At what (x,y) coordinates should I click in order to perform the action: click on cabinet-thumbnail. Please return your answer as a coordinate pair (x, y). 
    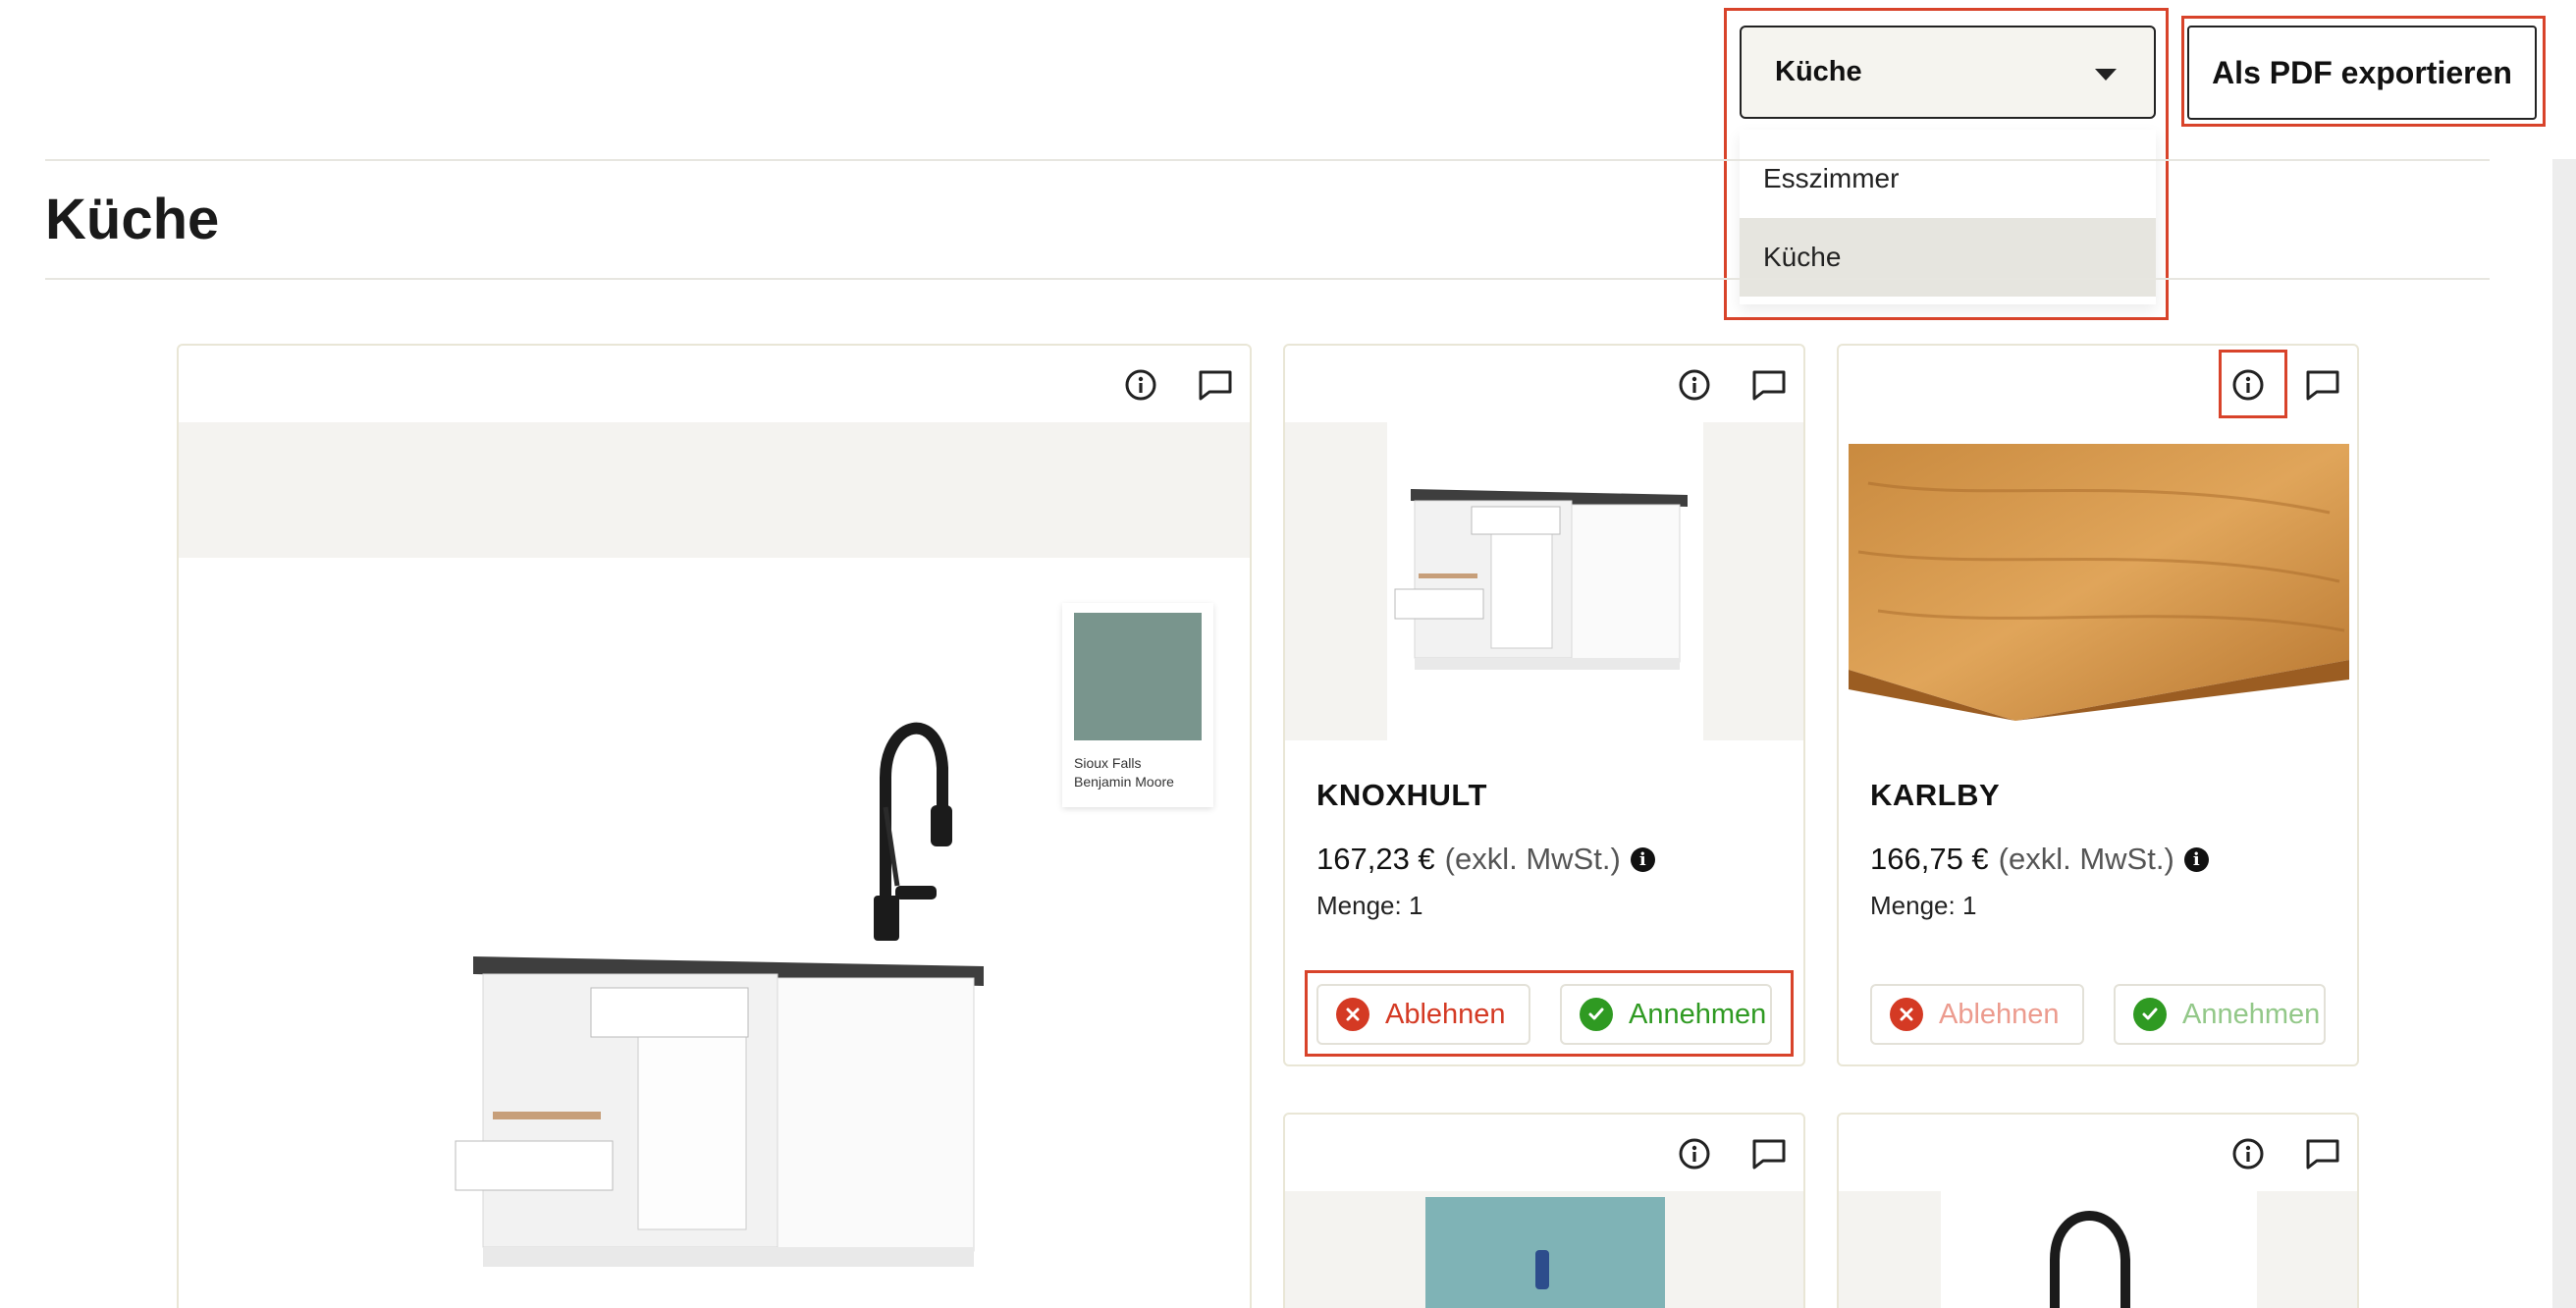
    Looking at the image, I should click on (1541, 579).